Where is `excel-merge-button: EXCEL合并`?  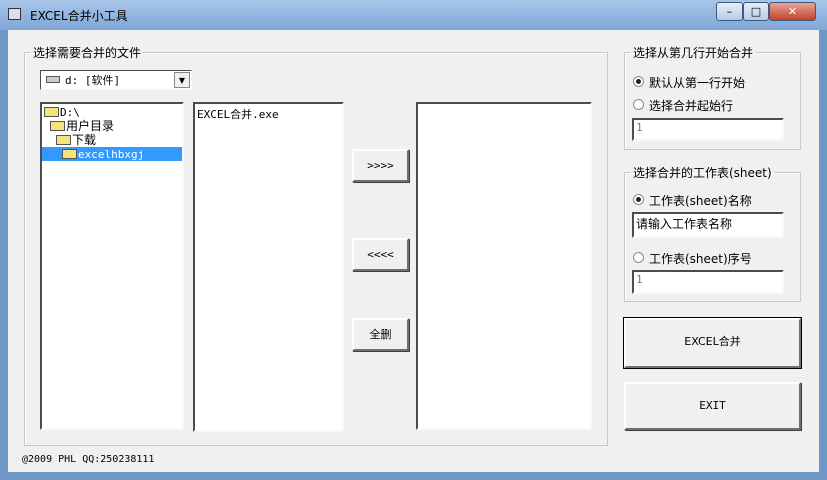 excel-merge-button: EXCEL合并 is located at coordinates (712, 343).